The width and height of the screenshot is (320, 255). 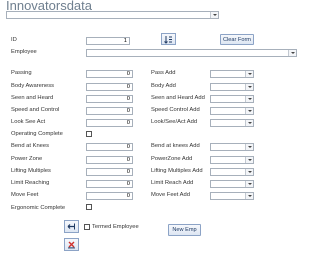 What do you see at coordinates (172, 159) in the screenshot?
I see `powerzone-add-label: PowerZone Add` at bounding box center [172, 159].